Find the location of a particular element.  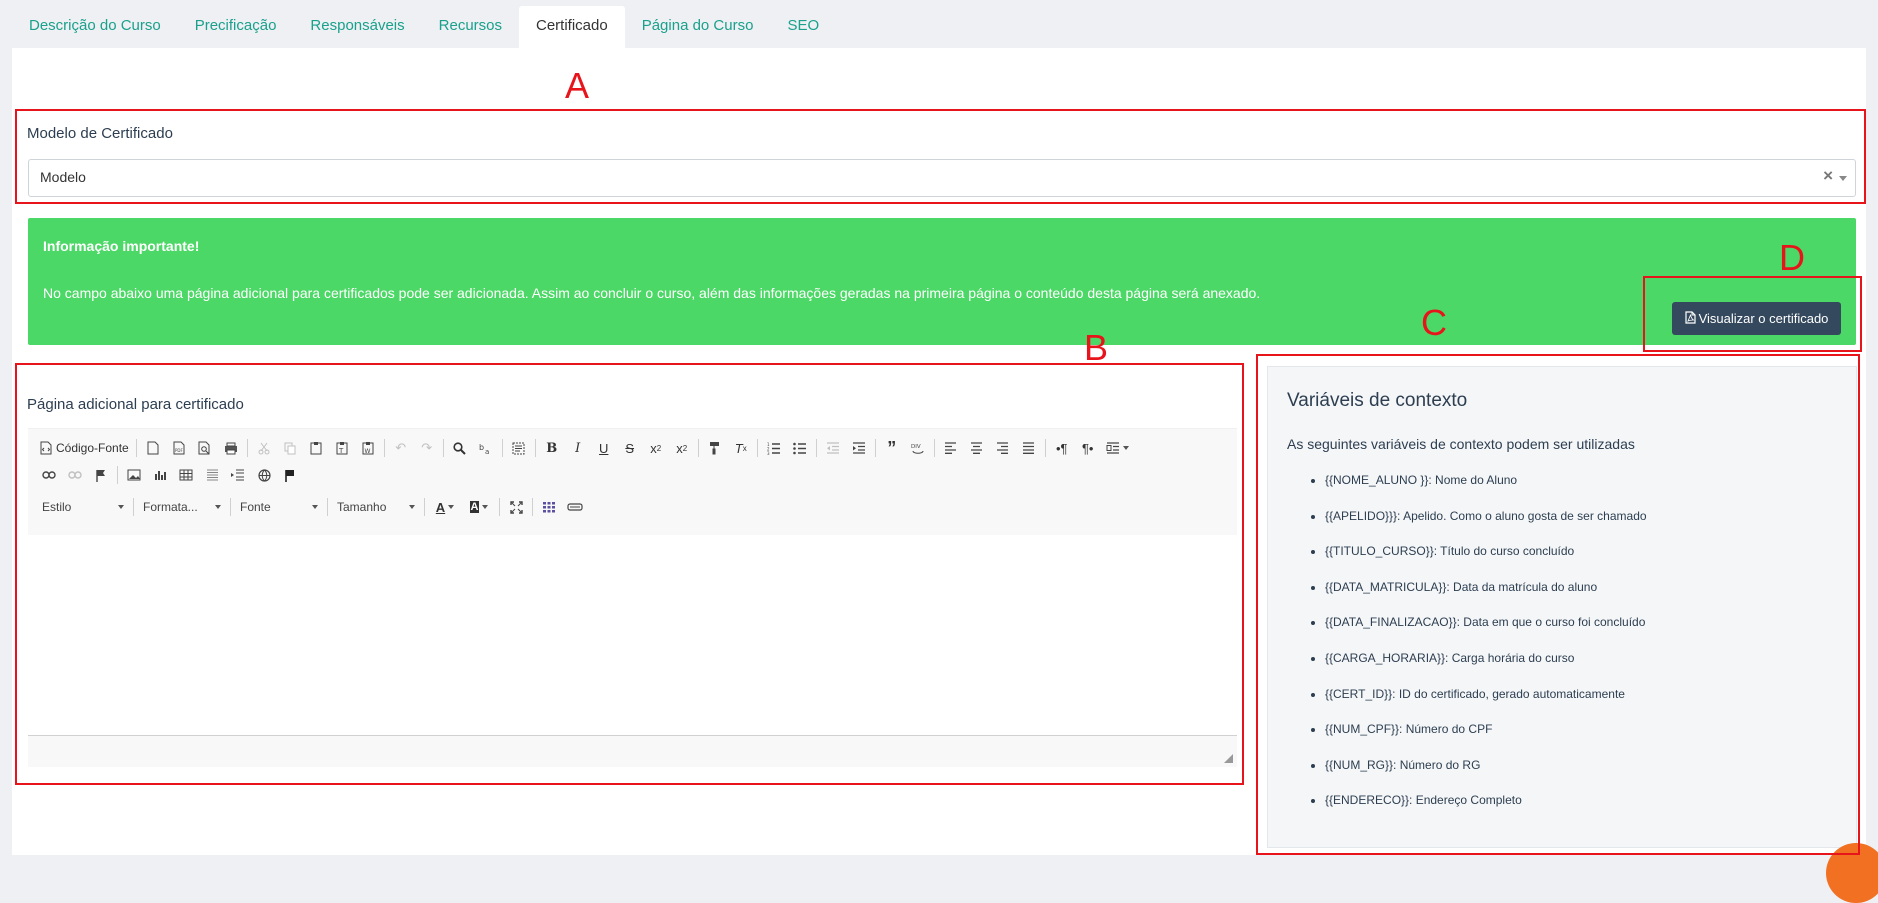

annotation-label-d: D is located at coordinates (1792, 257).